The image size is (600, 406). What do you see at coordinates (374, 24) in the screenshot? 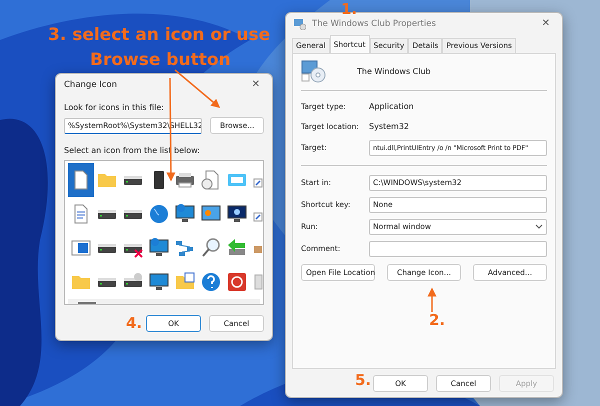
I see `window-title: The Windows Club Properties` at bounding box center [374, 24].